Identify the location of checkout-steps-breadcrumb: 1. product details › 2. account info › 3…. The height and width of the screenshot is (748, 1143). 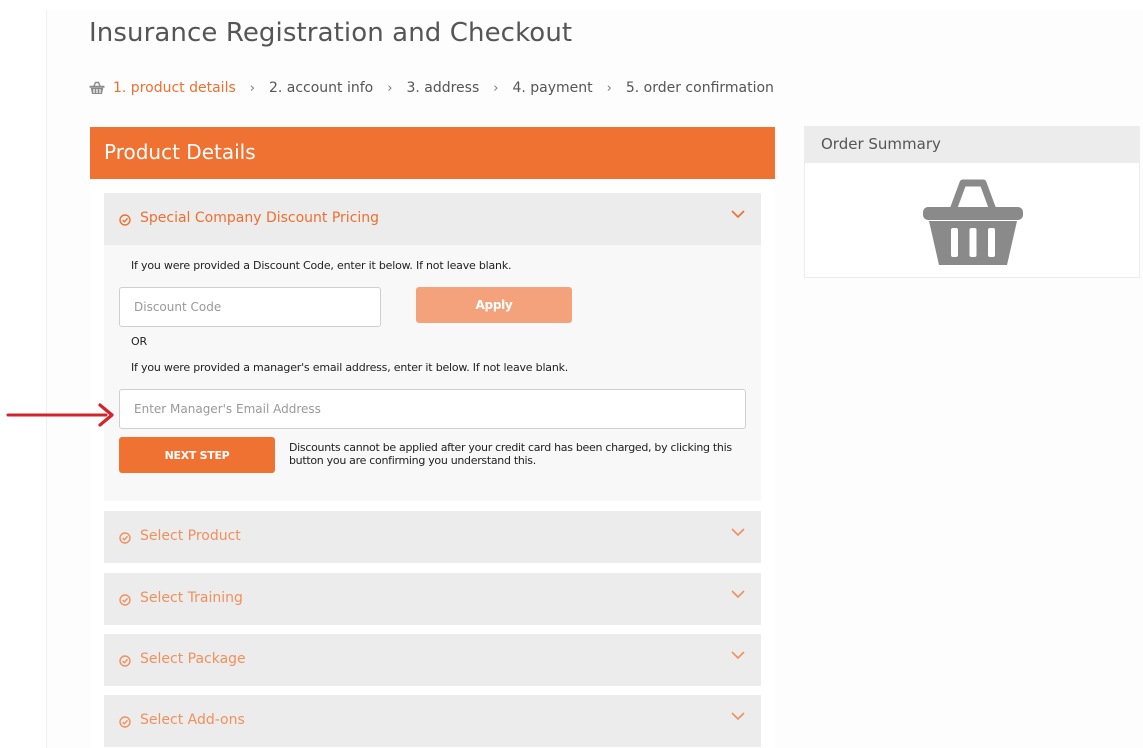
(431, 88).